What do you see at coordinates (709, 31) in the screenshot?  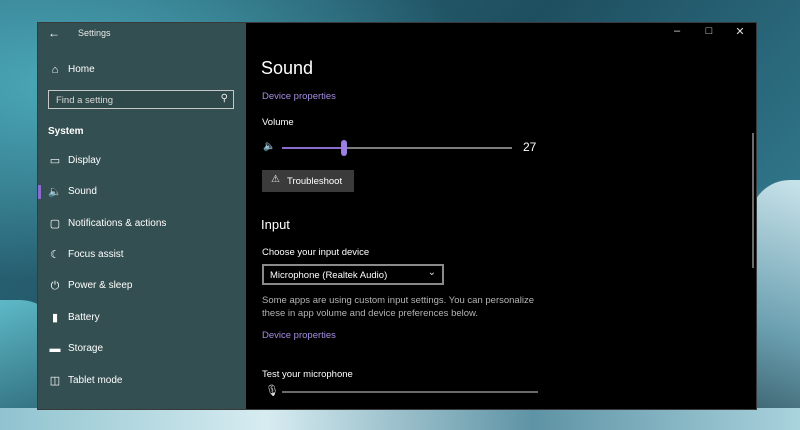 I see `maximize-icon: □` at bounding box center [709, 31].